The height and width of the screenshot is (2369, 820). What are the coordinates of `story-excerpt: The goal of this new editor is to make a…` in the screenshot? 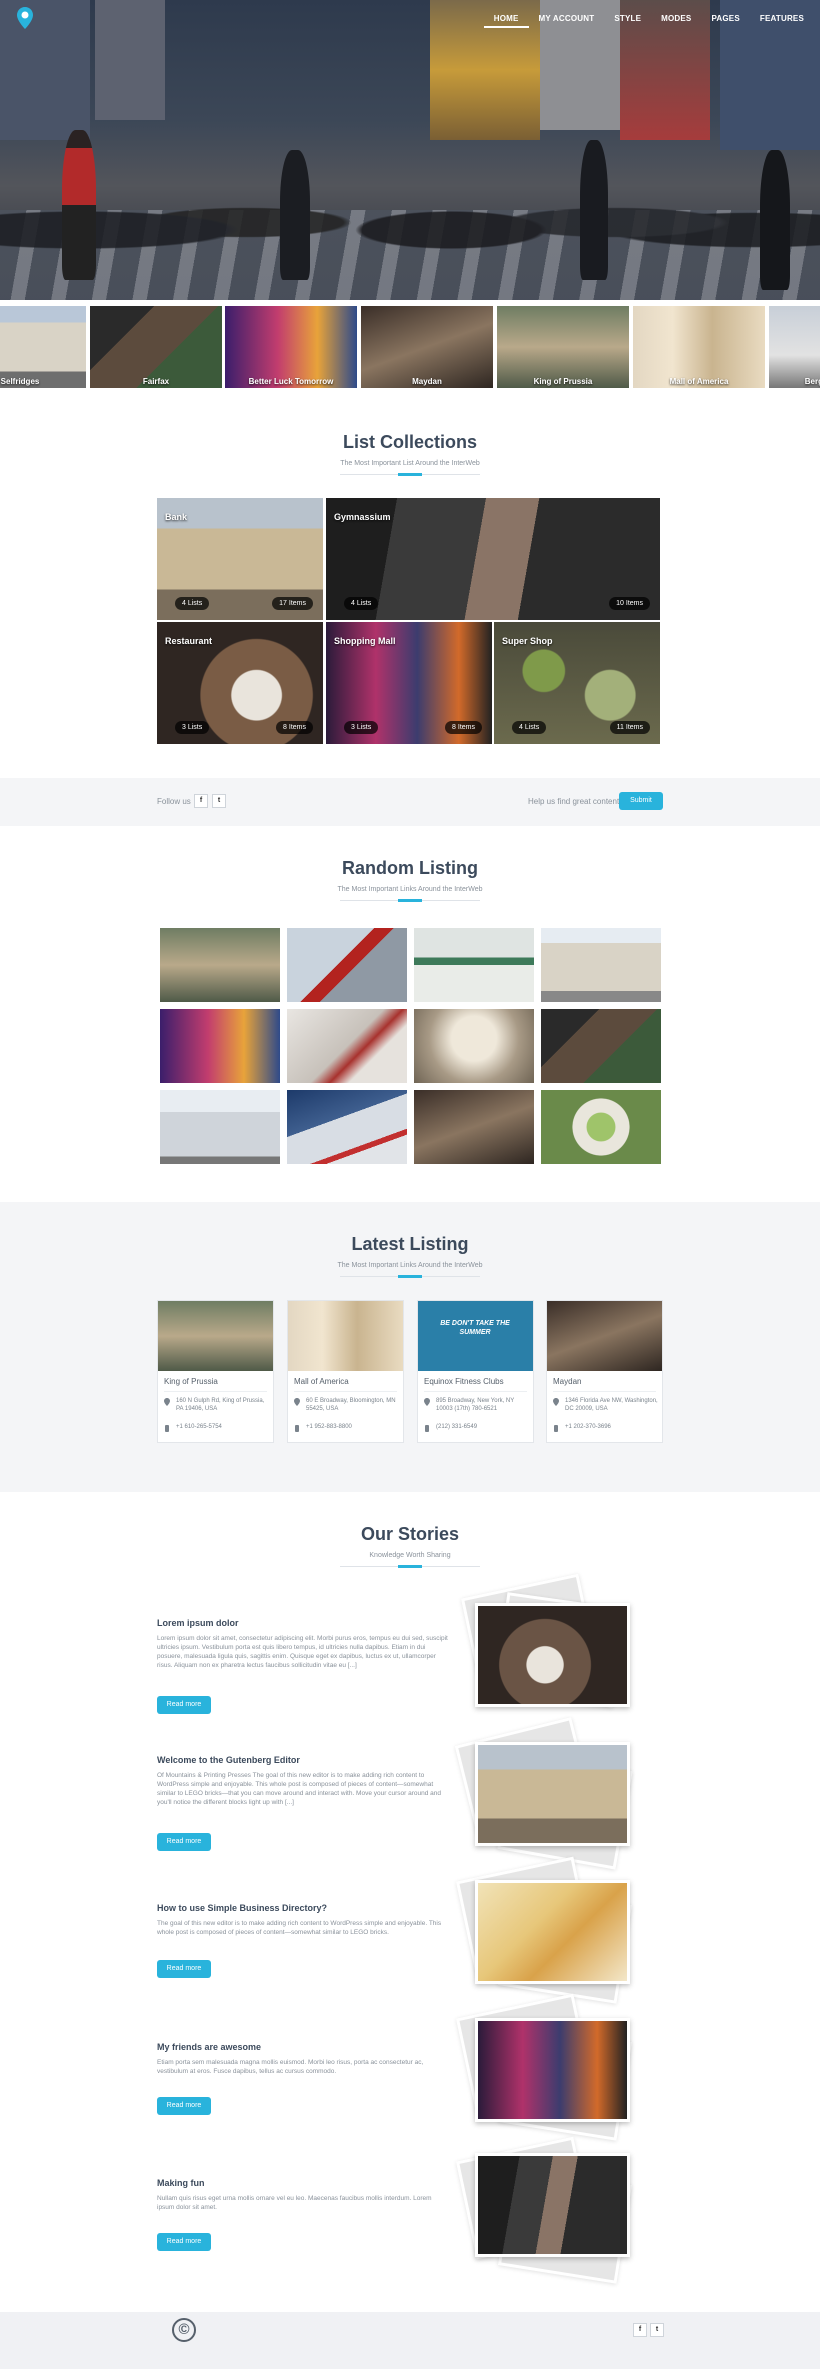 It's located at (299, 1928).